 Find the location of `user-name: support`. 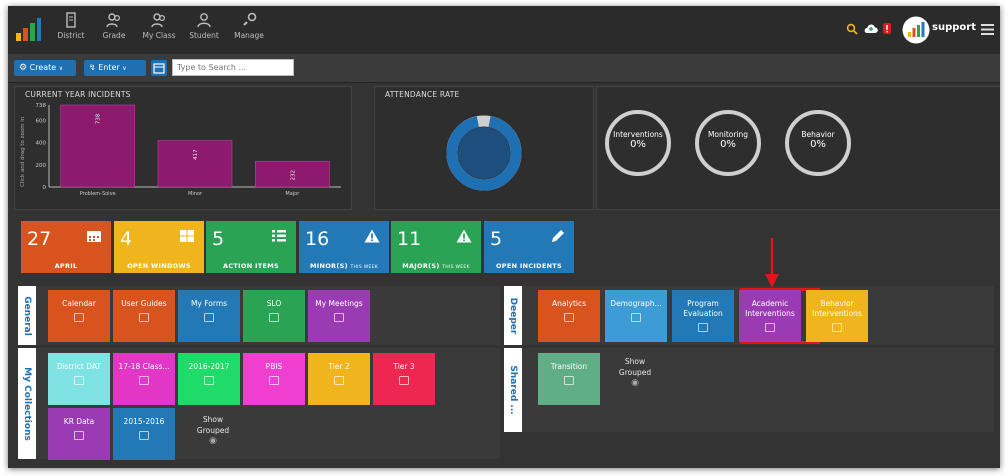

user-name: support is located at coordinates (954, 27).